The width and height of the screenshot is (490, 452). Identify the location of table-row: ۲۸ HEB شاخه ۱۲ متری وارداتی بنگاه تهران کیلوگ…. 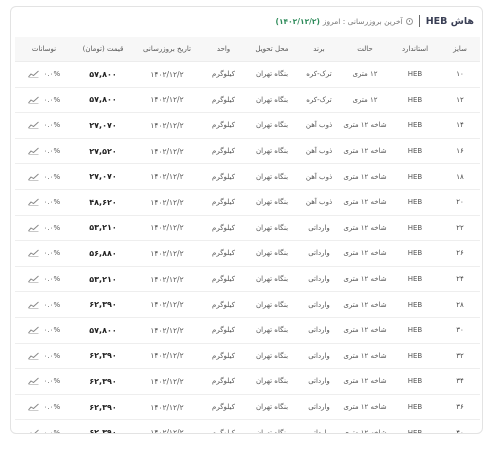
(247, 304).